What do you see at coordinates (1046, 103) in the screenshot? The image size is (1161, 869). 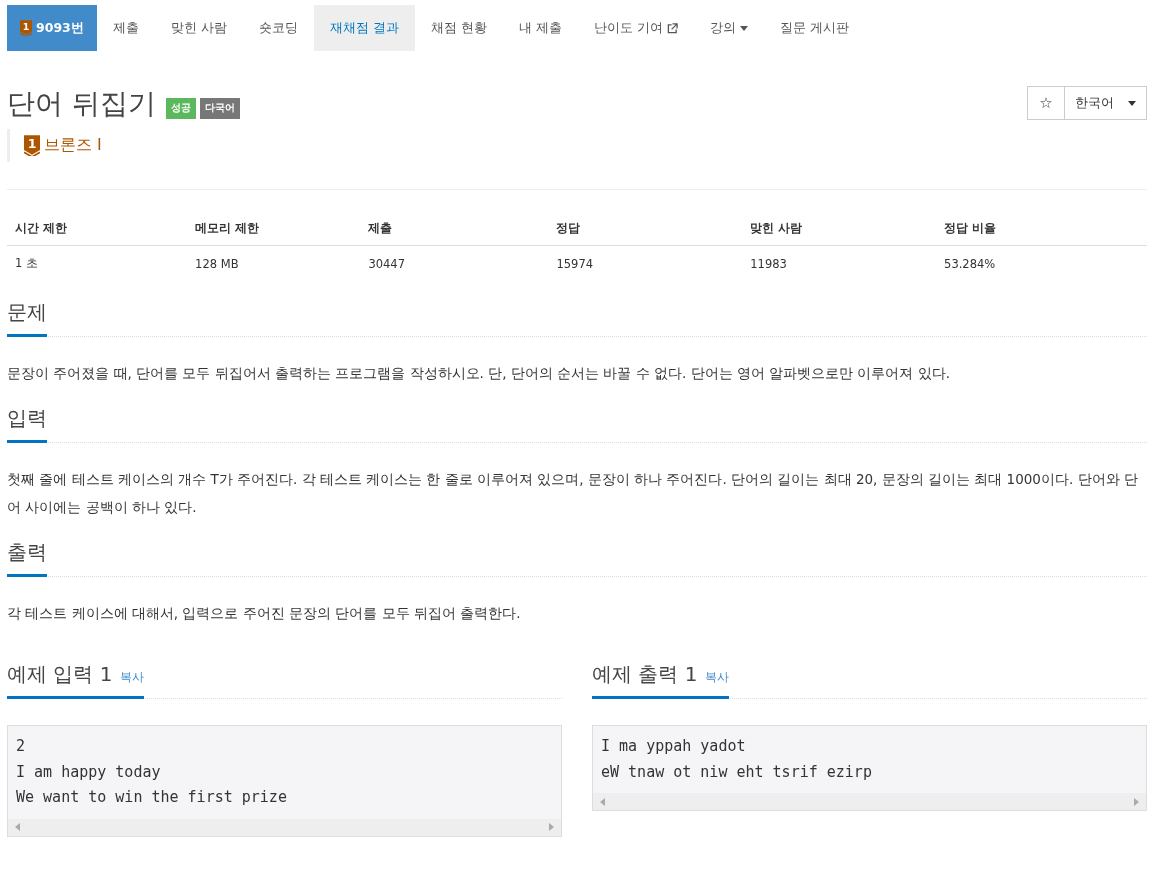 I see `favorite-button: ☆` at bounding box center [1046, 103].